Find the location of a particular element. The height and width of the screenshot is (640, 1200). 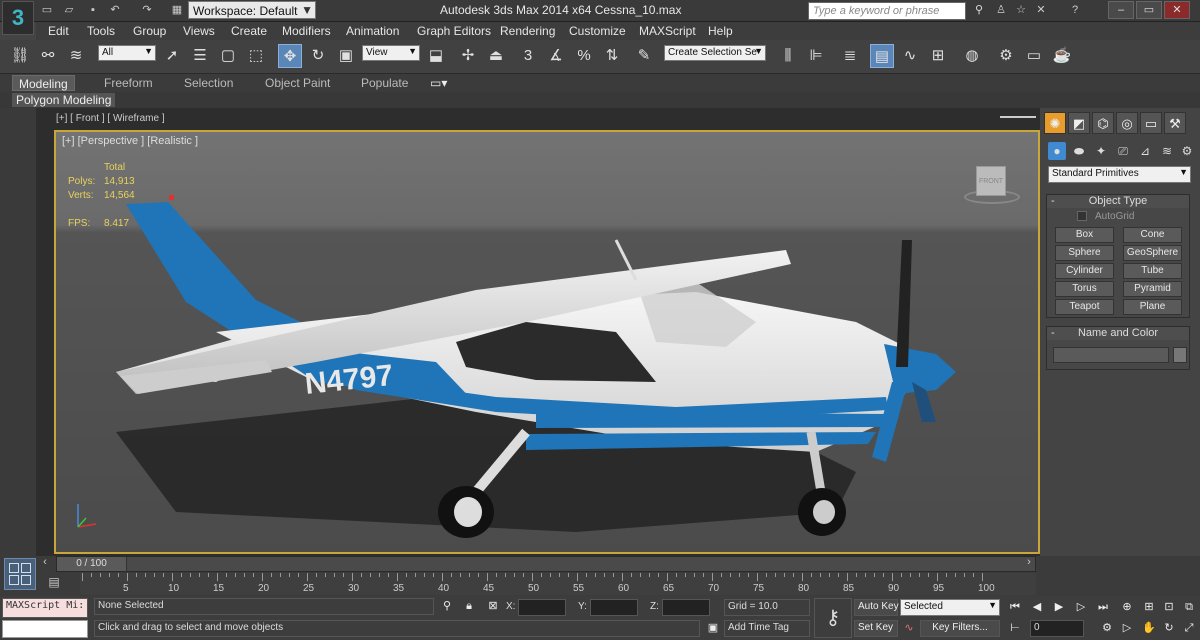

menu-views: Views is located at coordinates (199, 31).